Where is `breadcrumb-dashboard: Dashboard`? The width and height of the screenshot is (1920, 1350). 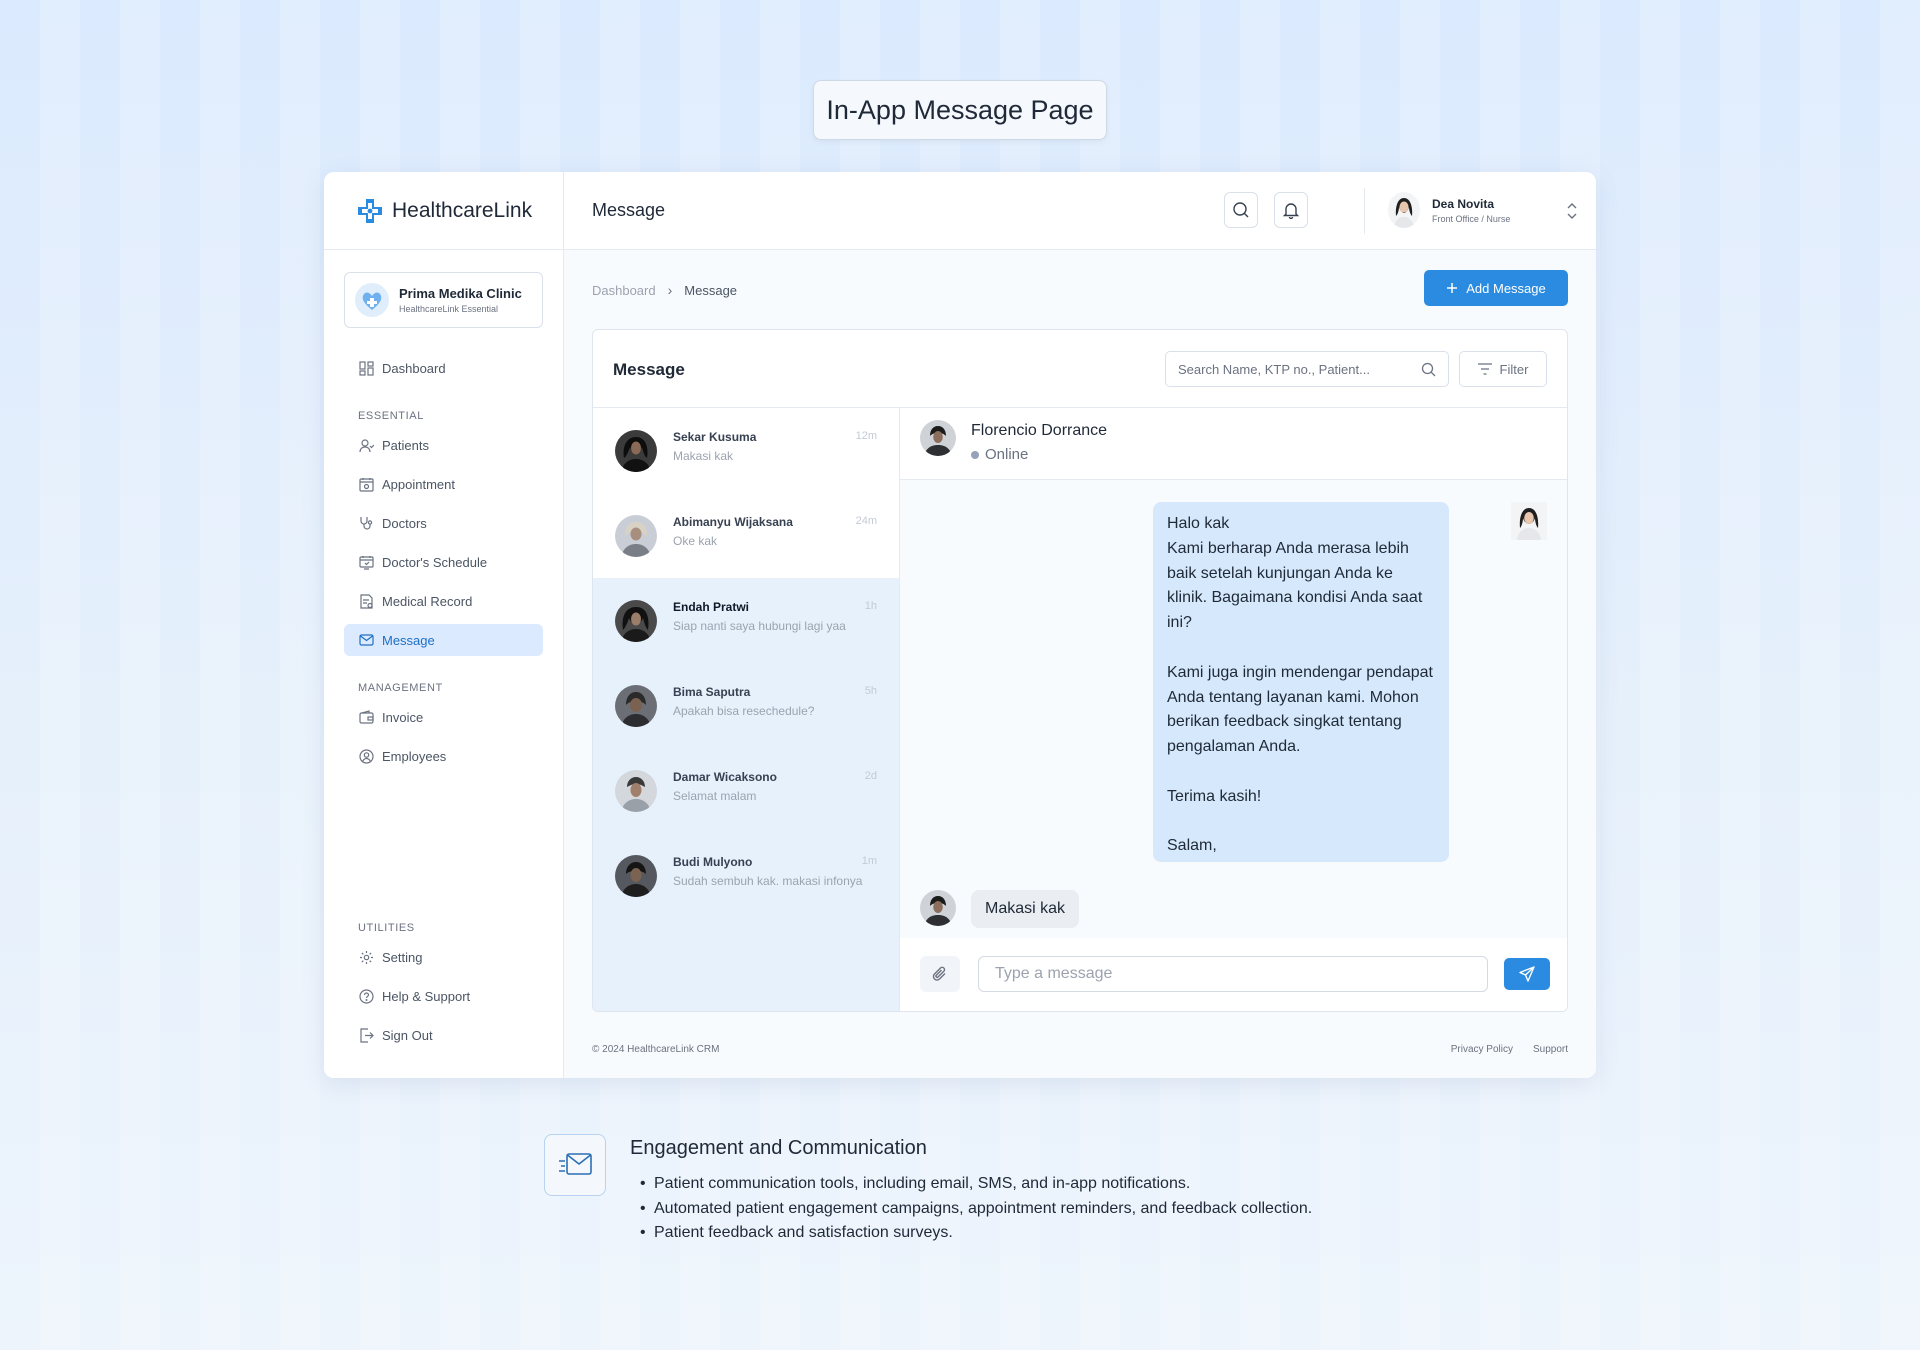
breadcrumb-dashboard: Dashboard is located at coordinates (624, 290).